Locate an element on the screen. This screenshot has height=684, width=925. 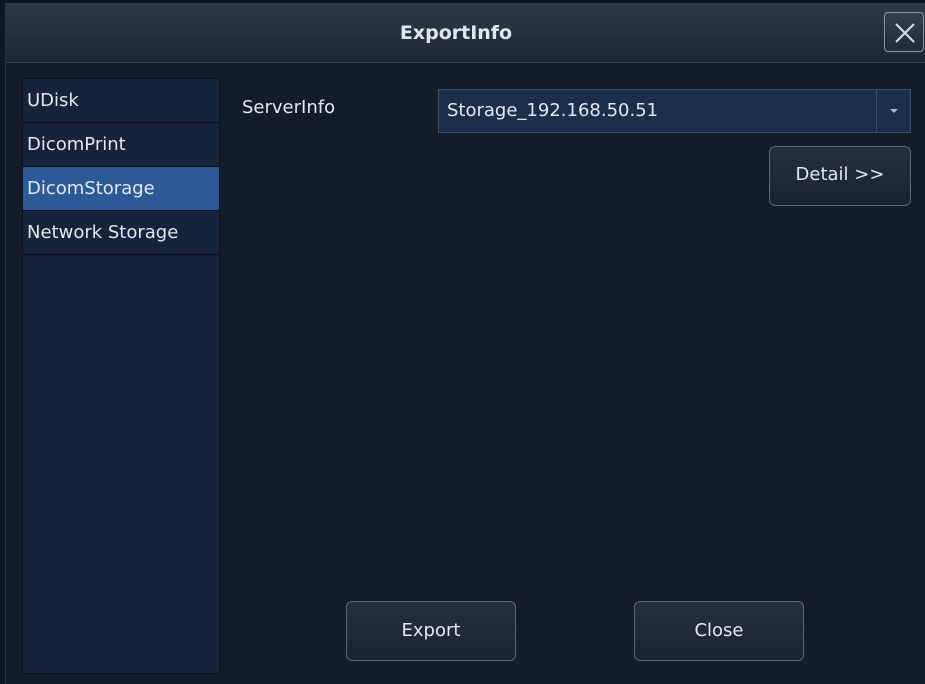
close-icon is located at coordinates (905, 33).